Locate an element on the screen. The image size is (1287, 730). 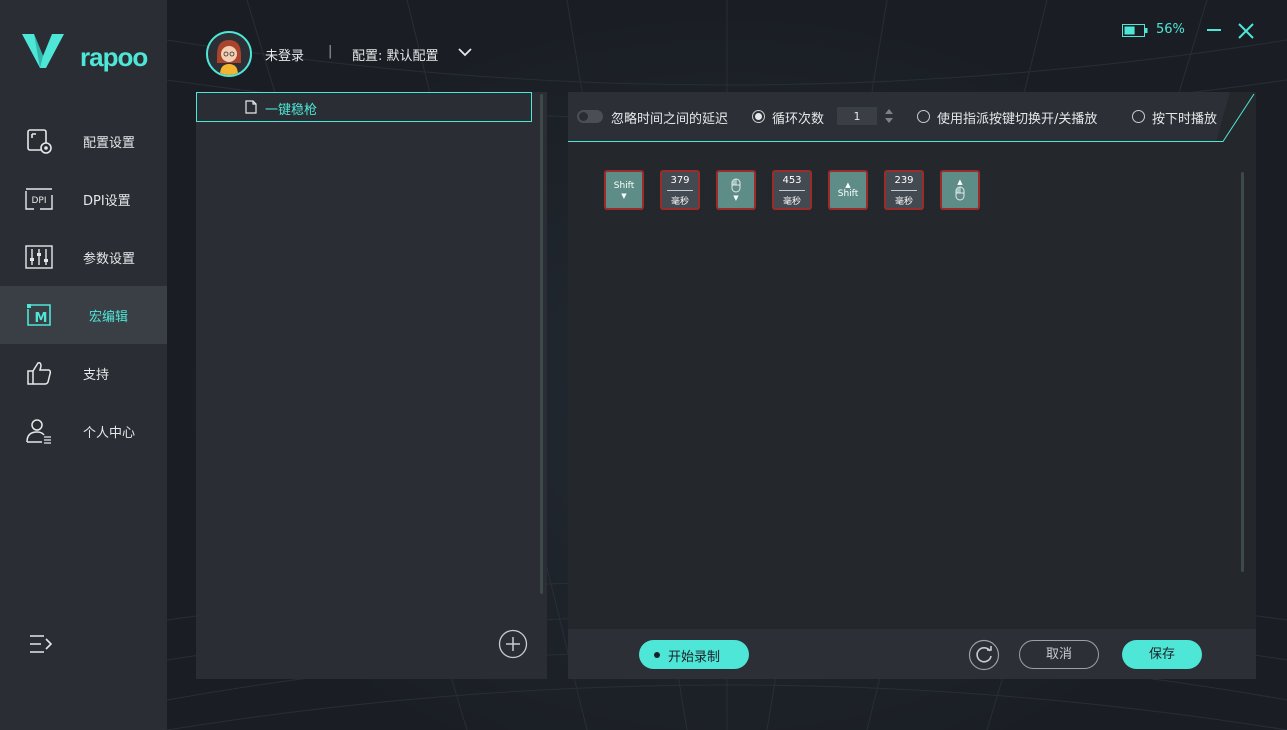
toggle-play-label: 使用指派按键切换开/关播放 is located at coordinates (1017, 119).